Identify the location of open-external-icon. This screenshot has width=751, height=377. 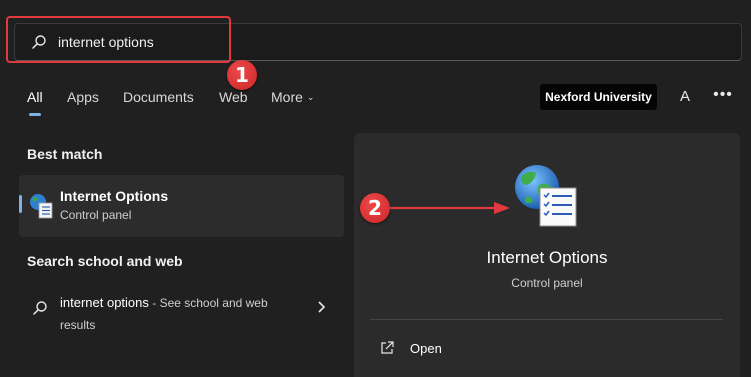
(387, 347).